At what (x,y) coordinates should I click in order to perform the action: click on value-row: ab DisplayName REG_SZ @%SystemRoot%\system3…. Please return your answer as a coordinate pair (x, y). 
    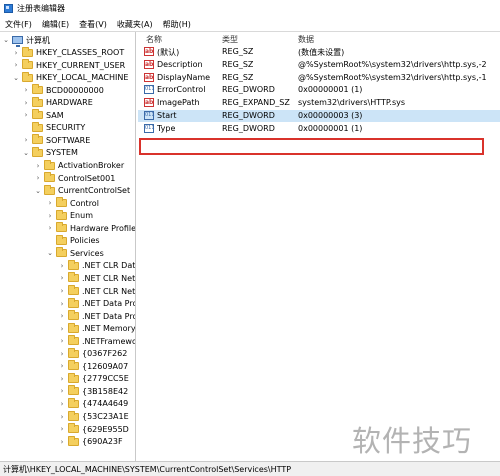
    Looking at the image, I should click on (319, 78).